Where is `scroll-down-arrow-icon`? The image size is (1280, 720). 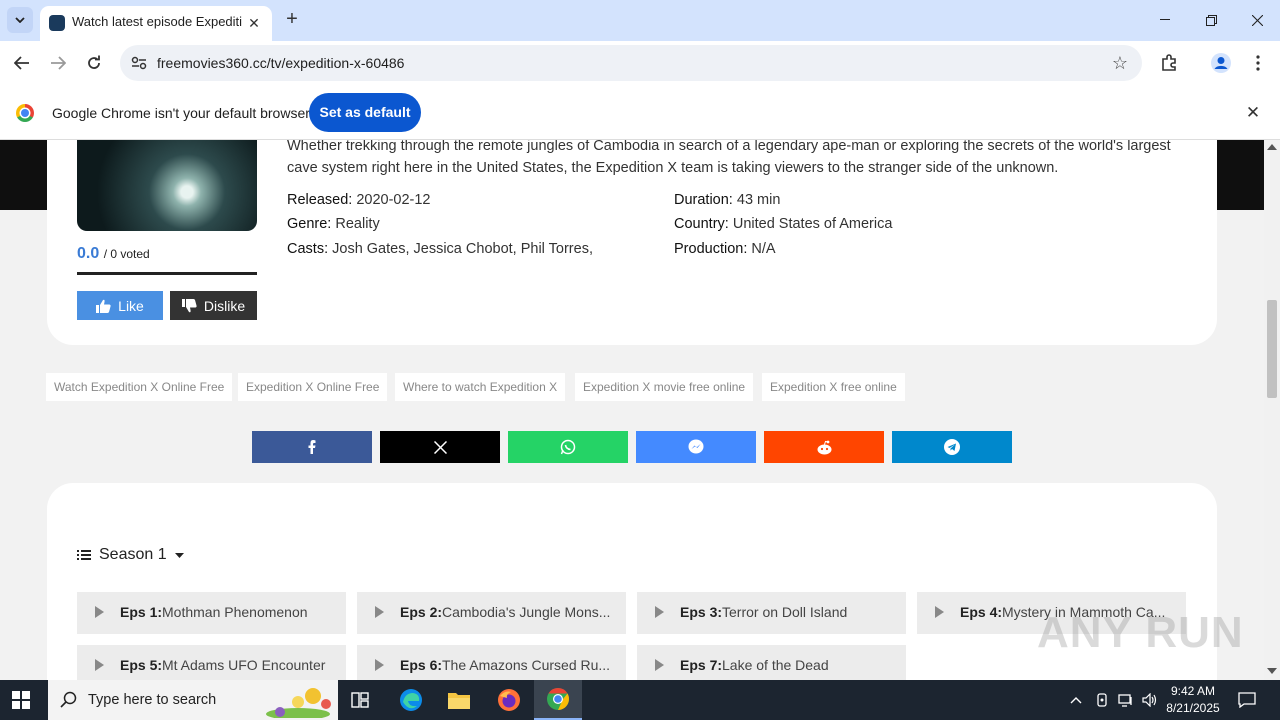
scroll-down-arrow-icon is located at coordinates (1272, 671).